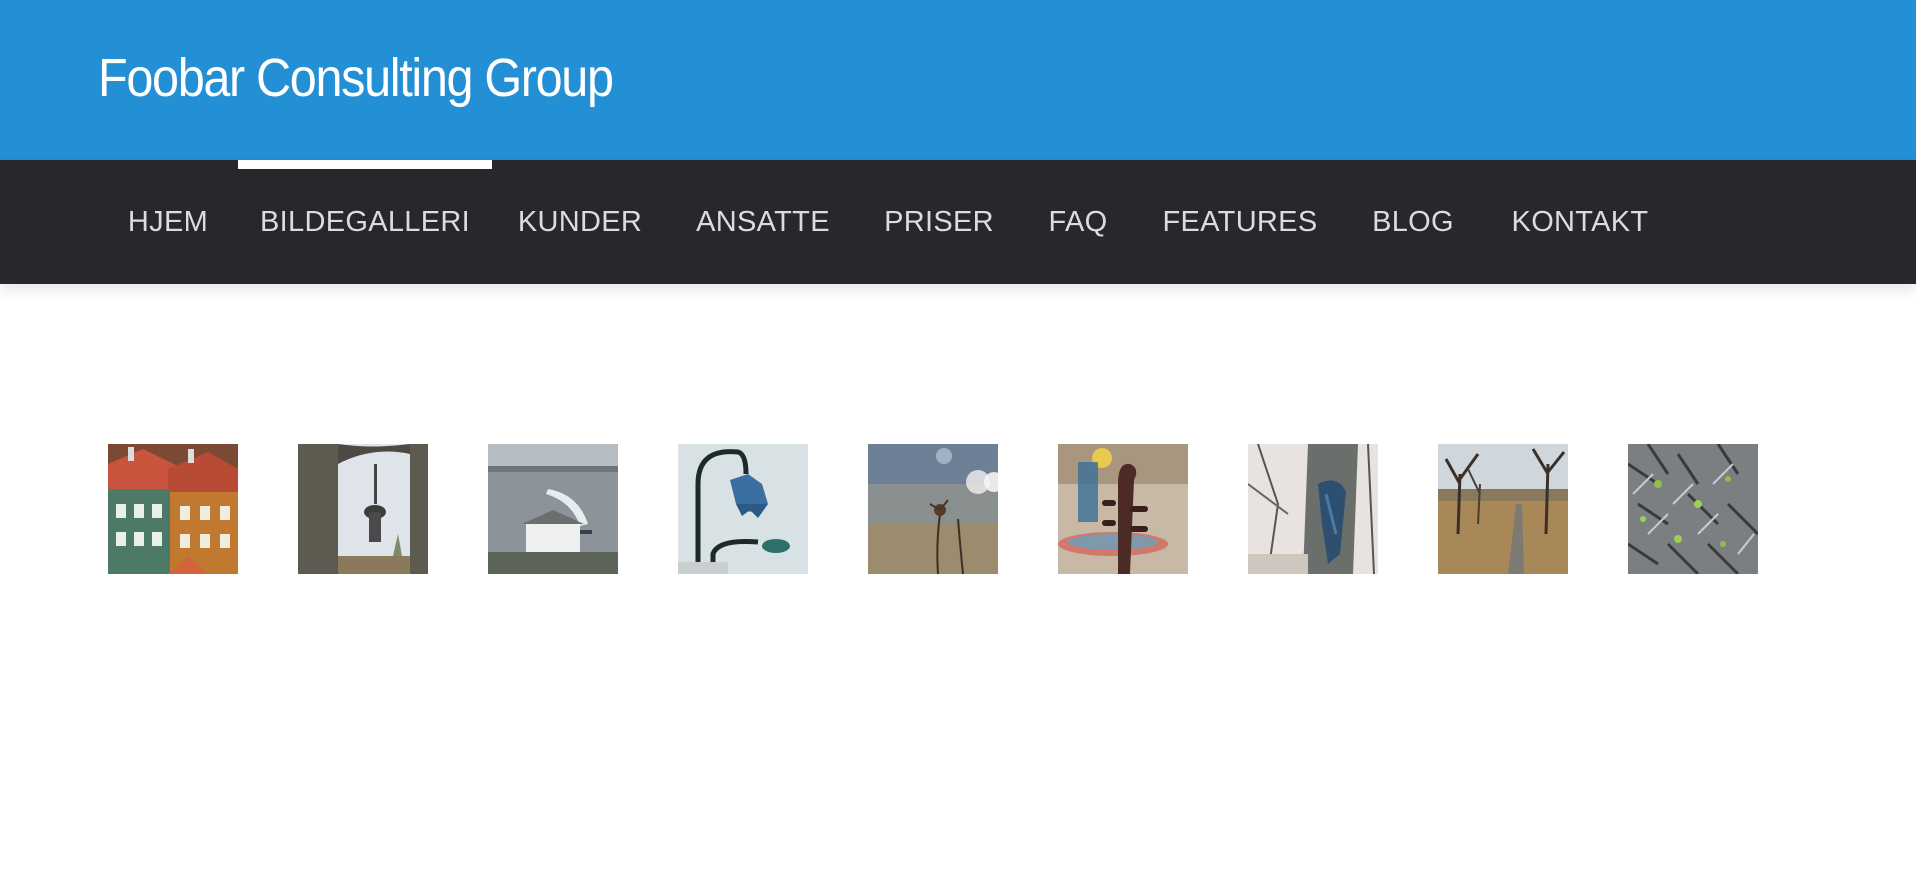 The height and width of the screenshot is (882, 1916). I want to click on nav-item-blog: BLOG, so click(1413, 222).